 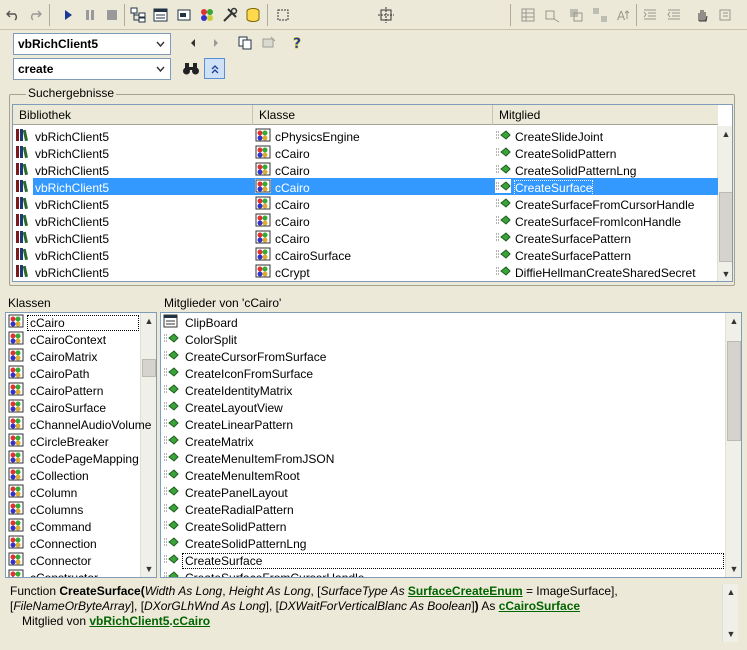 What do you see at coordinates (386, 15) in the screenshot?
I see `align-icon` at bounding box center [386, 15].